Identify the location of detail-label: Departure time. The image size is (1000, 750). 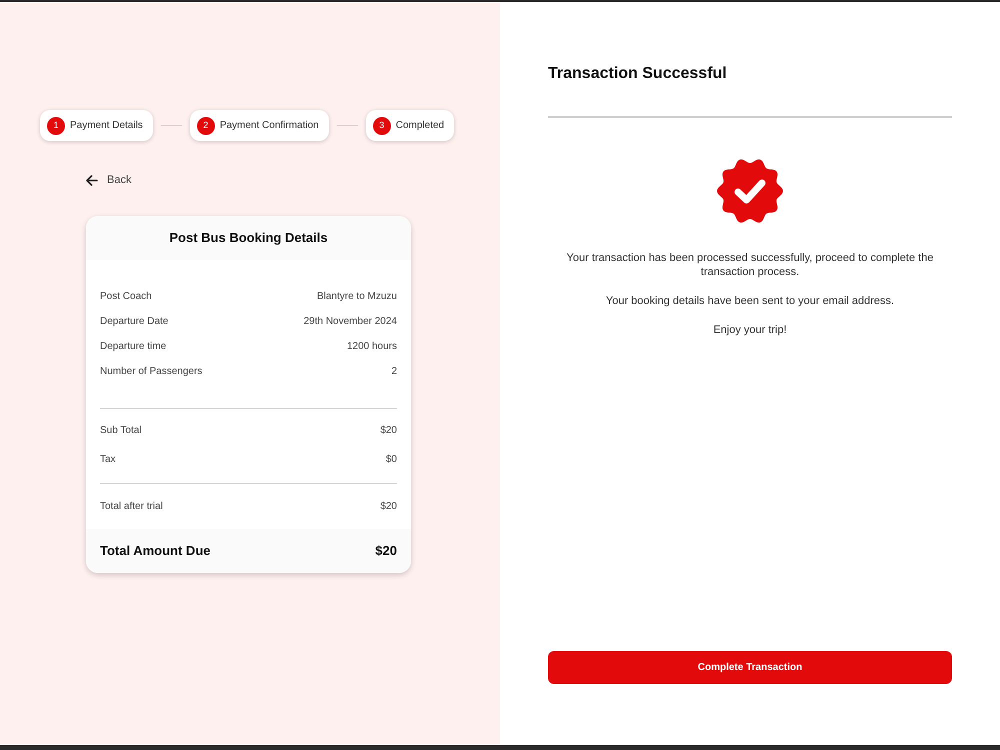
(133, 347).